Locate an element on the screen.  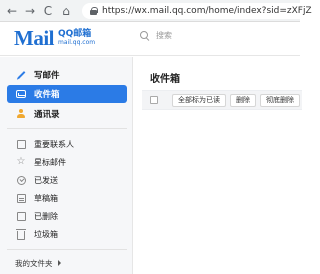
app-header: Mail QQ邮箱 mail.qq.com 搜索 is located at coordinates (150, 39).